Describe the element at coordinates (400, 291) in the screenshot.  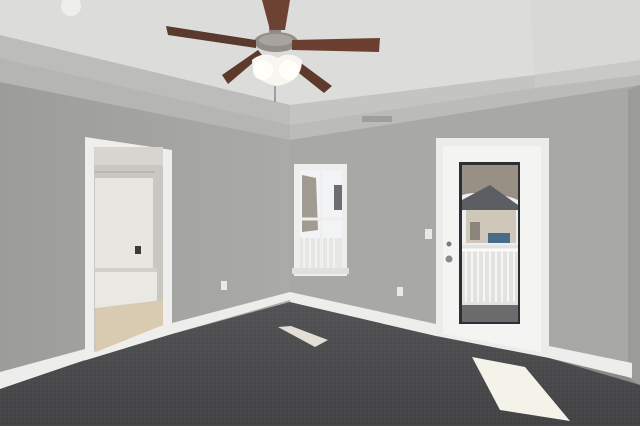
I see `wall-outlet` at that location.